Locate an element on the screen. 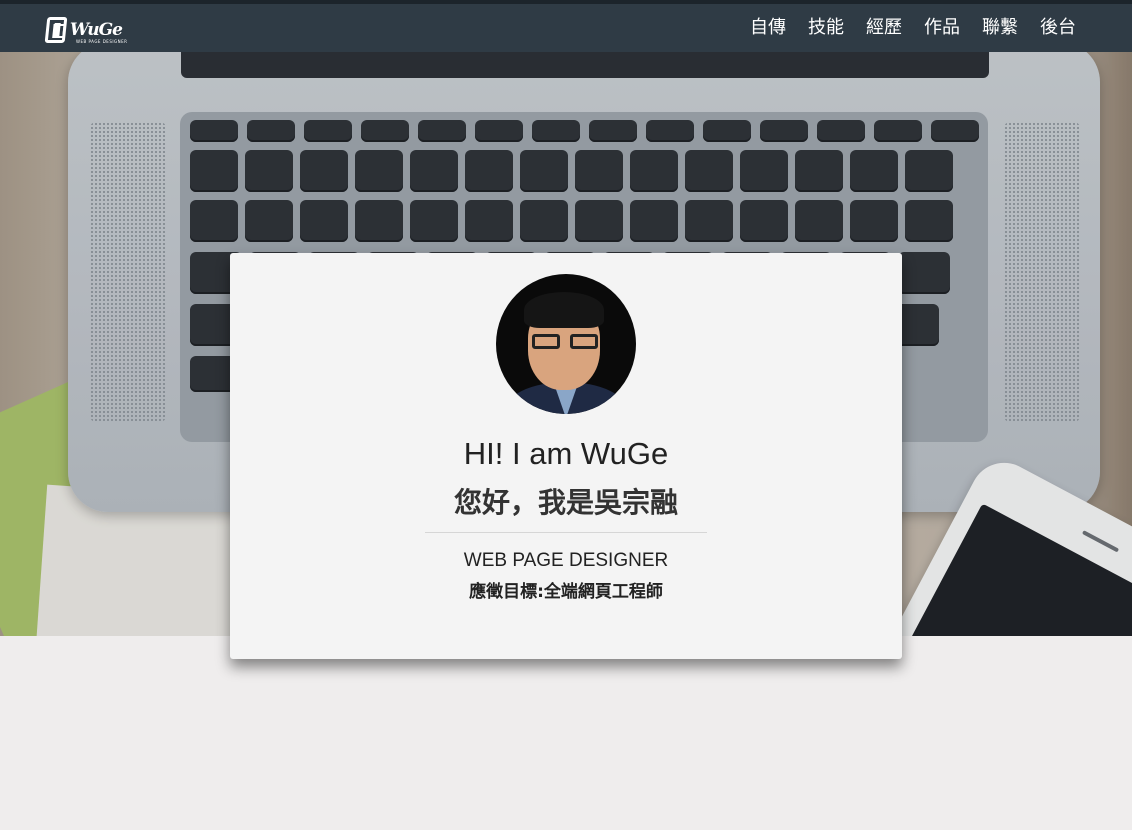  nav-item-autobiography: 自傳 is located at coordinates (768, 28).